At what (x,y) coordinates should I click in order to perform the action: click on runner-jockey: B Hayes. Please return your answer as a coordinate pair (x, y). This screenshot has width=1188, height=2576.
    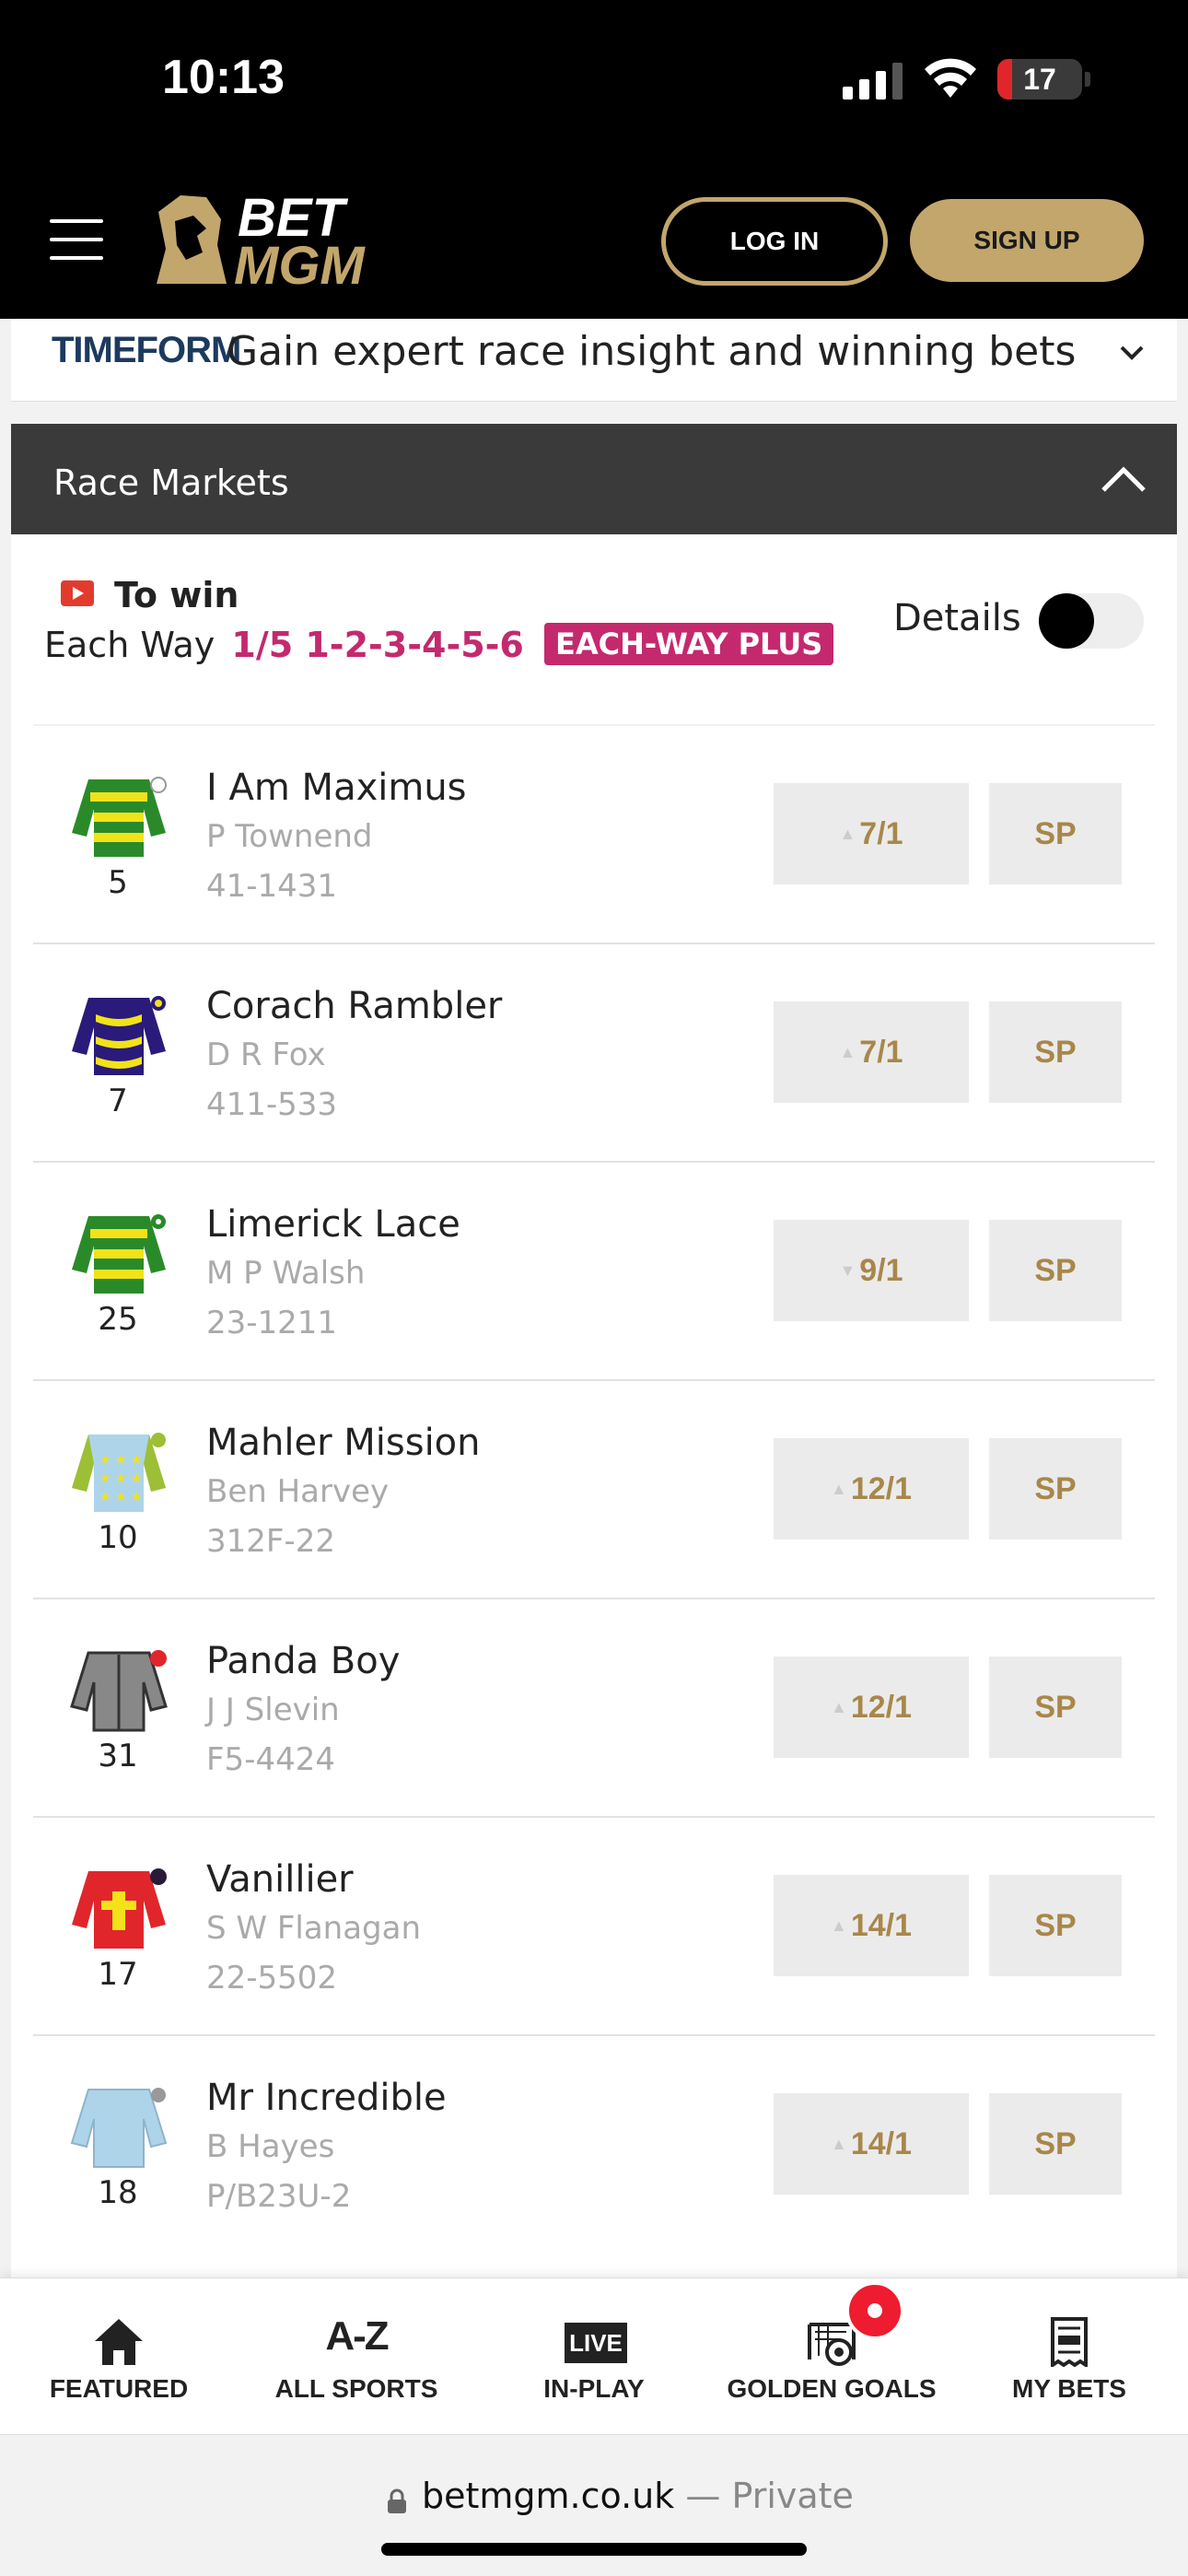
    Looking at the image, I should click on (270, 2146).